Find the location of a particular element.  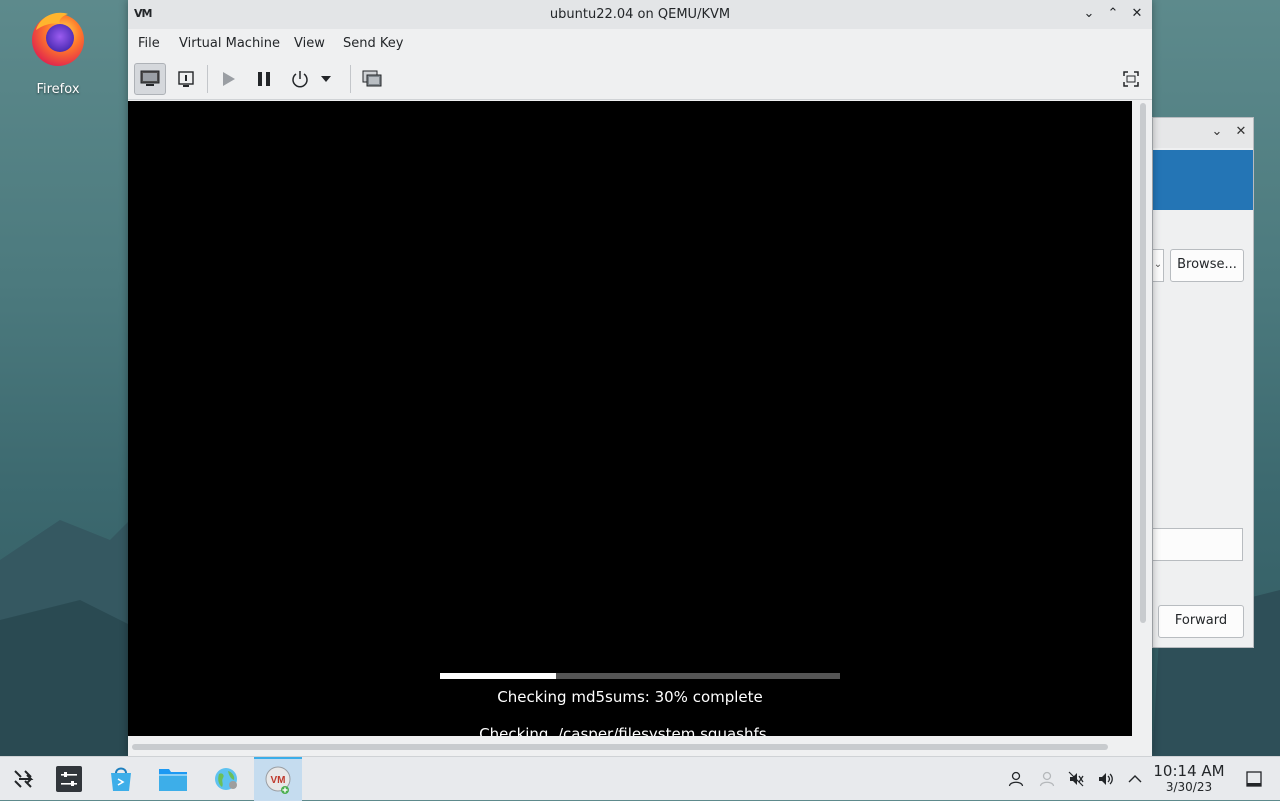

clock-time: 10:14 AM is located at coordinates (1189, 771).